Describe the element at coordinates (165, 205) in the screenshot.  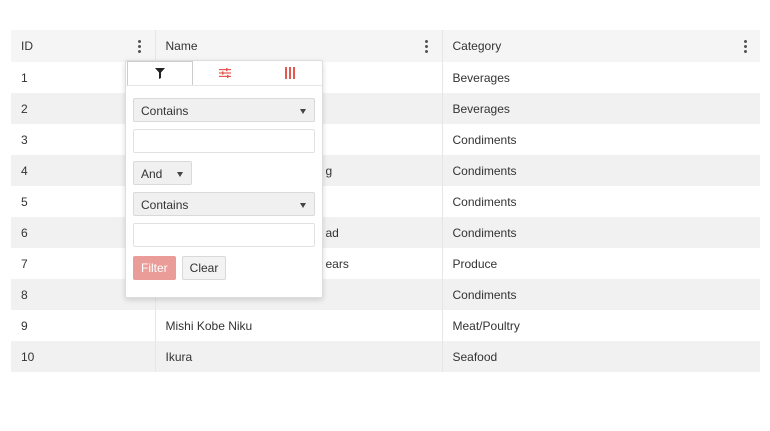
I see `operator-select-2-value: Contains` at that location.